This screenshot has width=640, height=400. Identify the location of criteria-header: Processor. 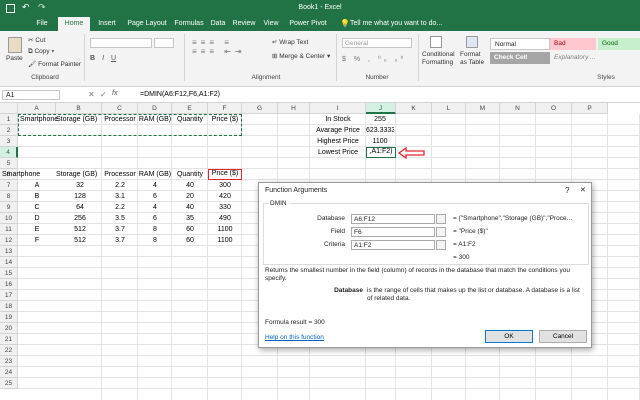
(120, 119).